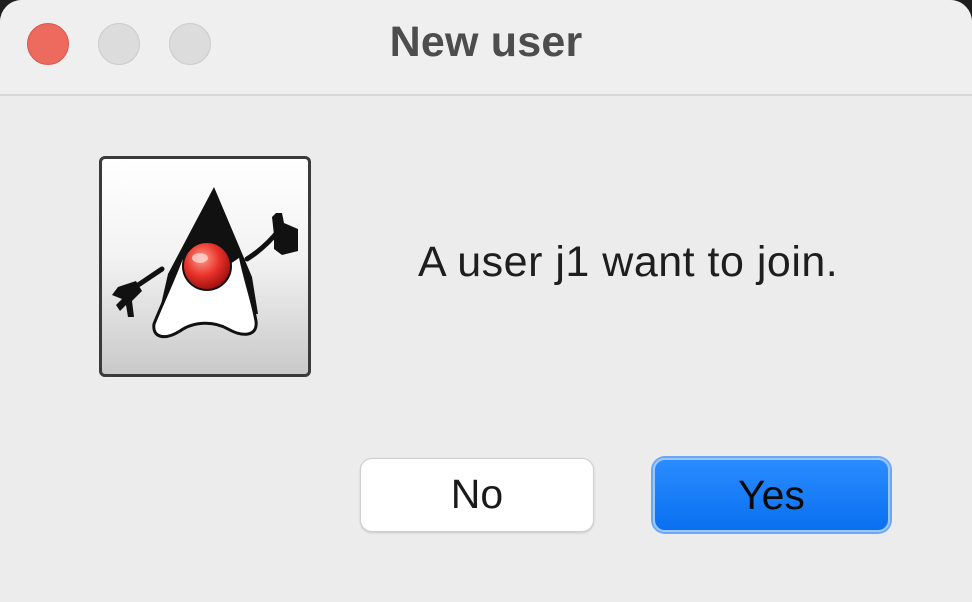 This screenshot has height=602, width=972. I want to click on yes-button: Yes, so click(771, 495).